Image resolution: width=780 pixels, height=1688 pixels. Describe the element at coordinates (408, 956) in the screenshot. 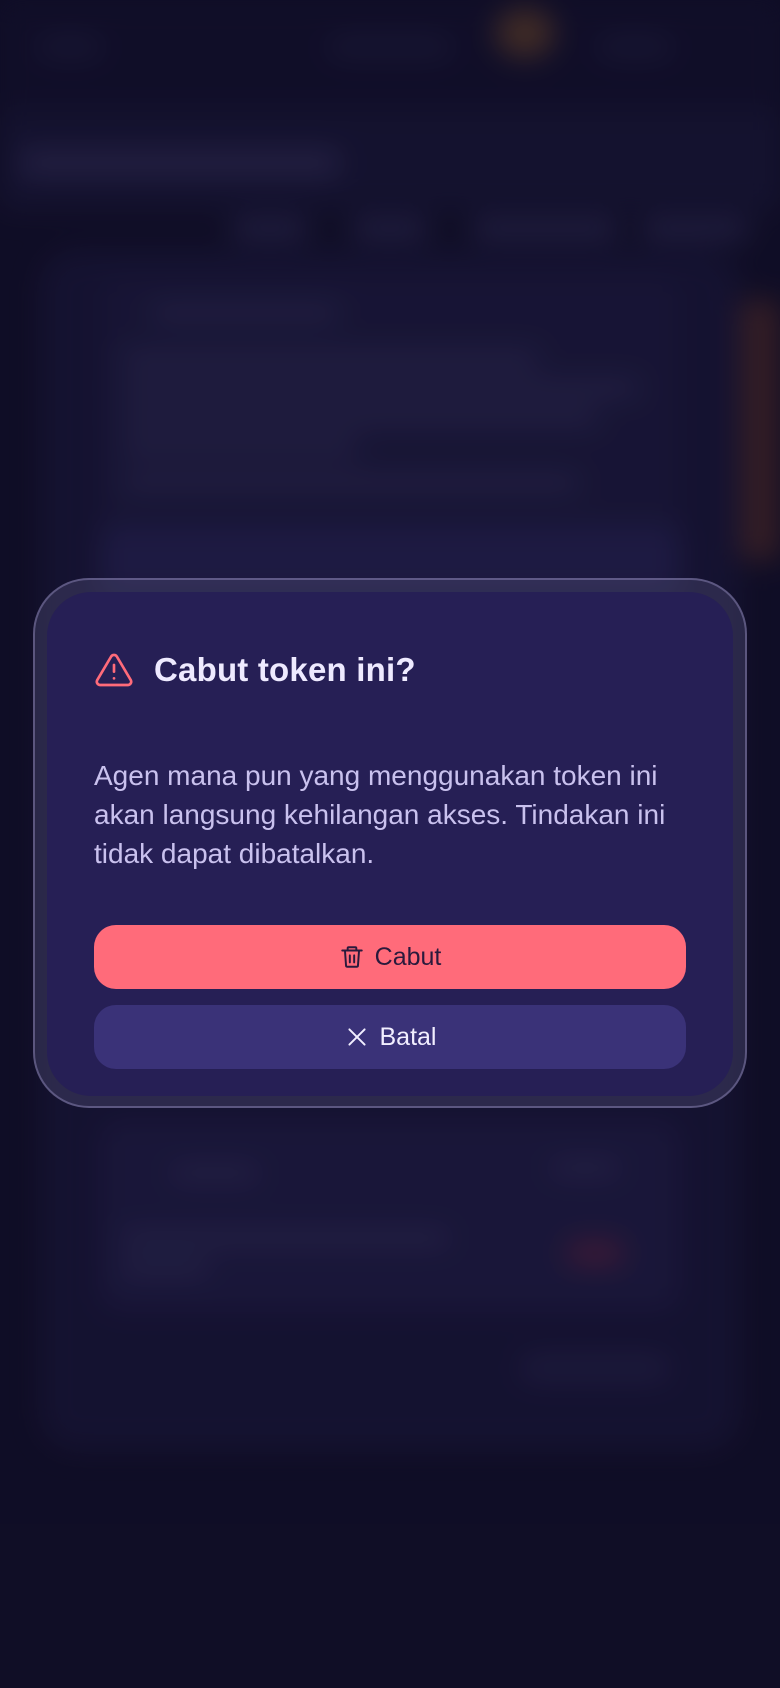

I see `revoke-button-label: Cabut` at that location.